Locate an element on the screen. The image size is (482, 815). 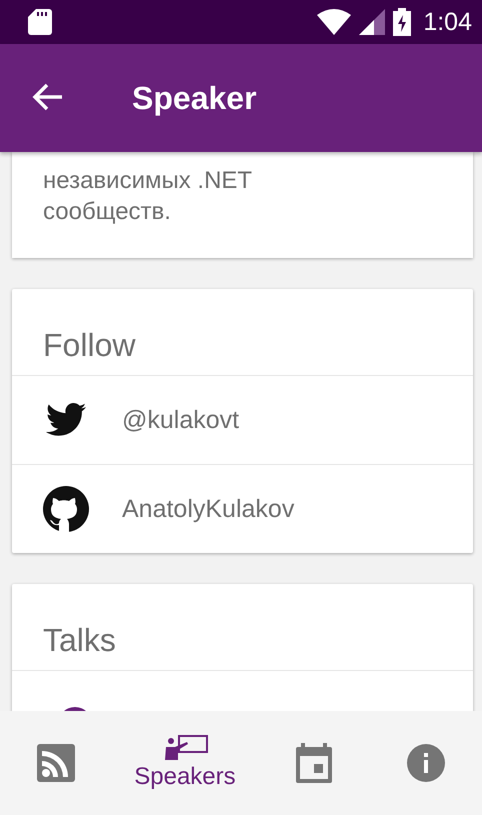
cat-icon is located at coordinates (66, 509).